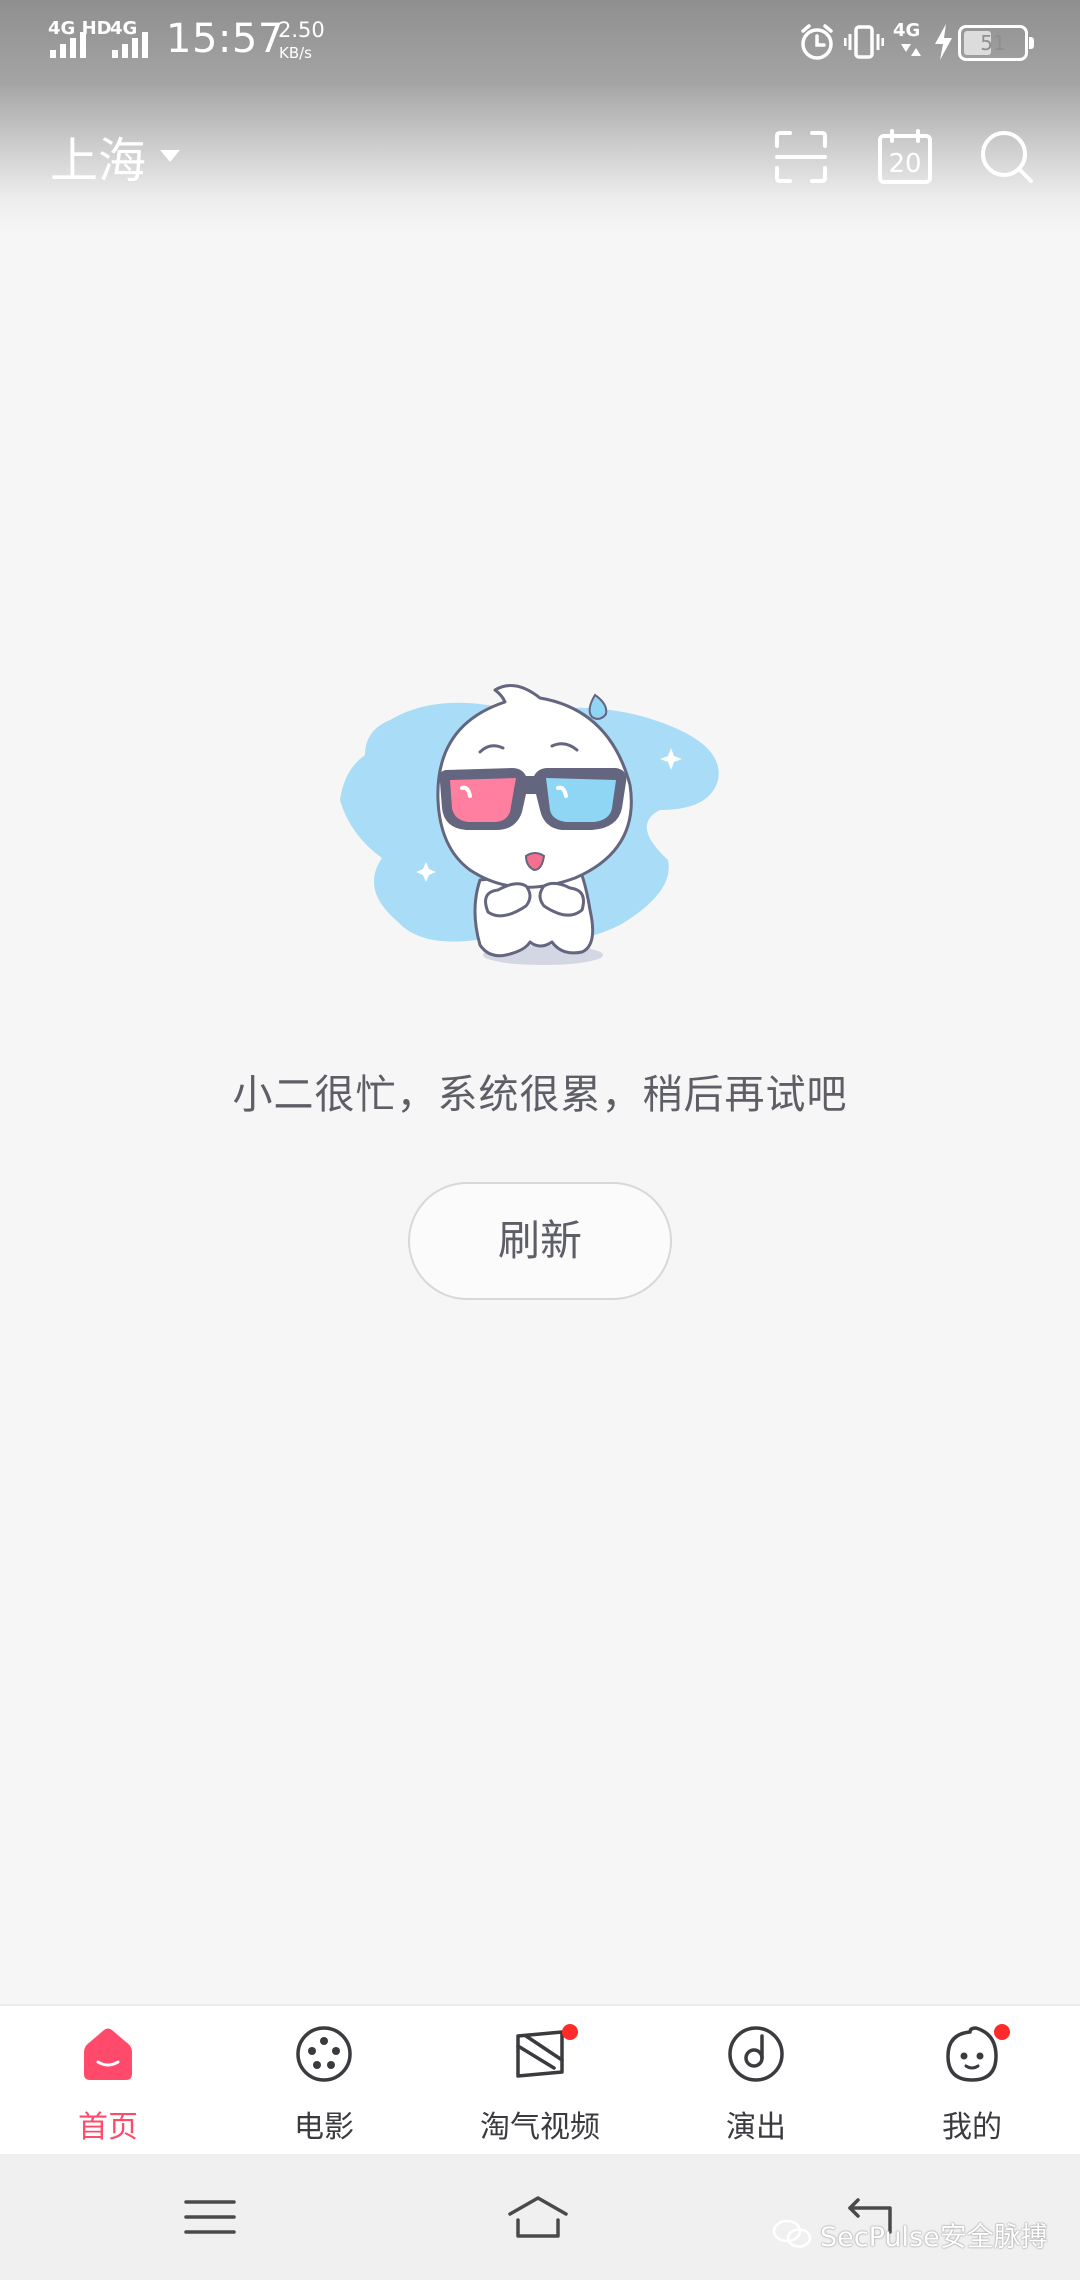 This screenshot has width=1080, height=2280. What do you see at coordinates (581, 800) in the screenshot?
I see `glasses-lens-blue` at bounding box center [581, 800].